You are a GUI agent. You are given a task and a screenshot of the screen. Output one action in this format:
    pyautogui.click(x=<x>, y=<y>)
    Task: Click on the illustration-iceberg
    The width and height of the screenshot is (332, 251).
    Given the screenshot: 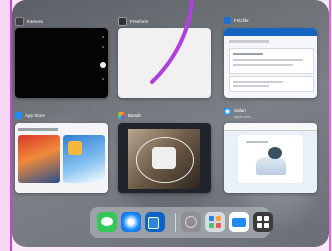 What is the action you would take?
    pyautogui.click(x=271, y=166)
    